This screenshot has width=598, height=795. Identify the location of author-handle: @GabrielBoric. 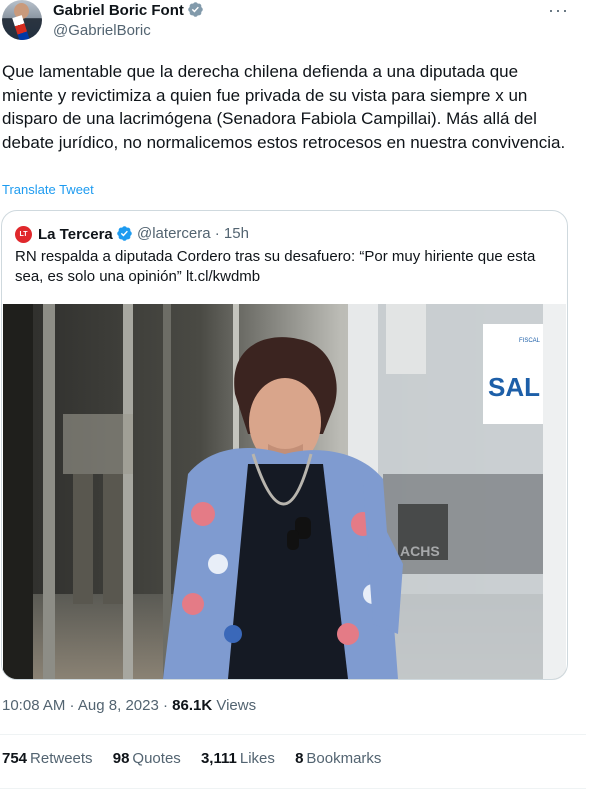
(102, 30).